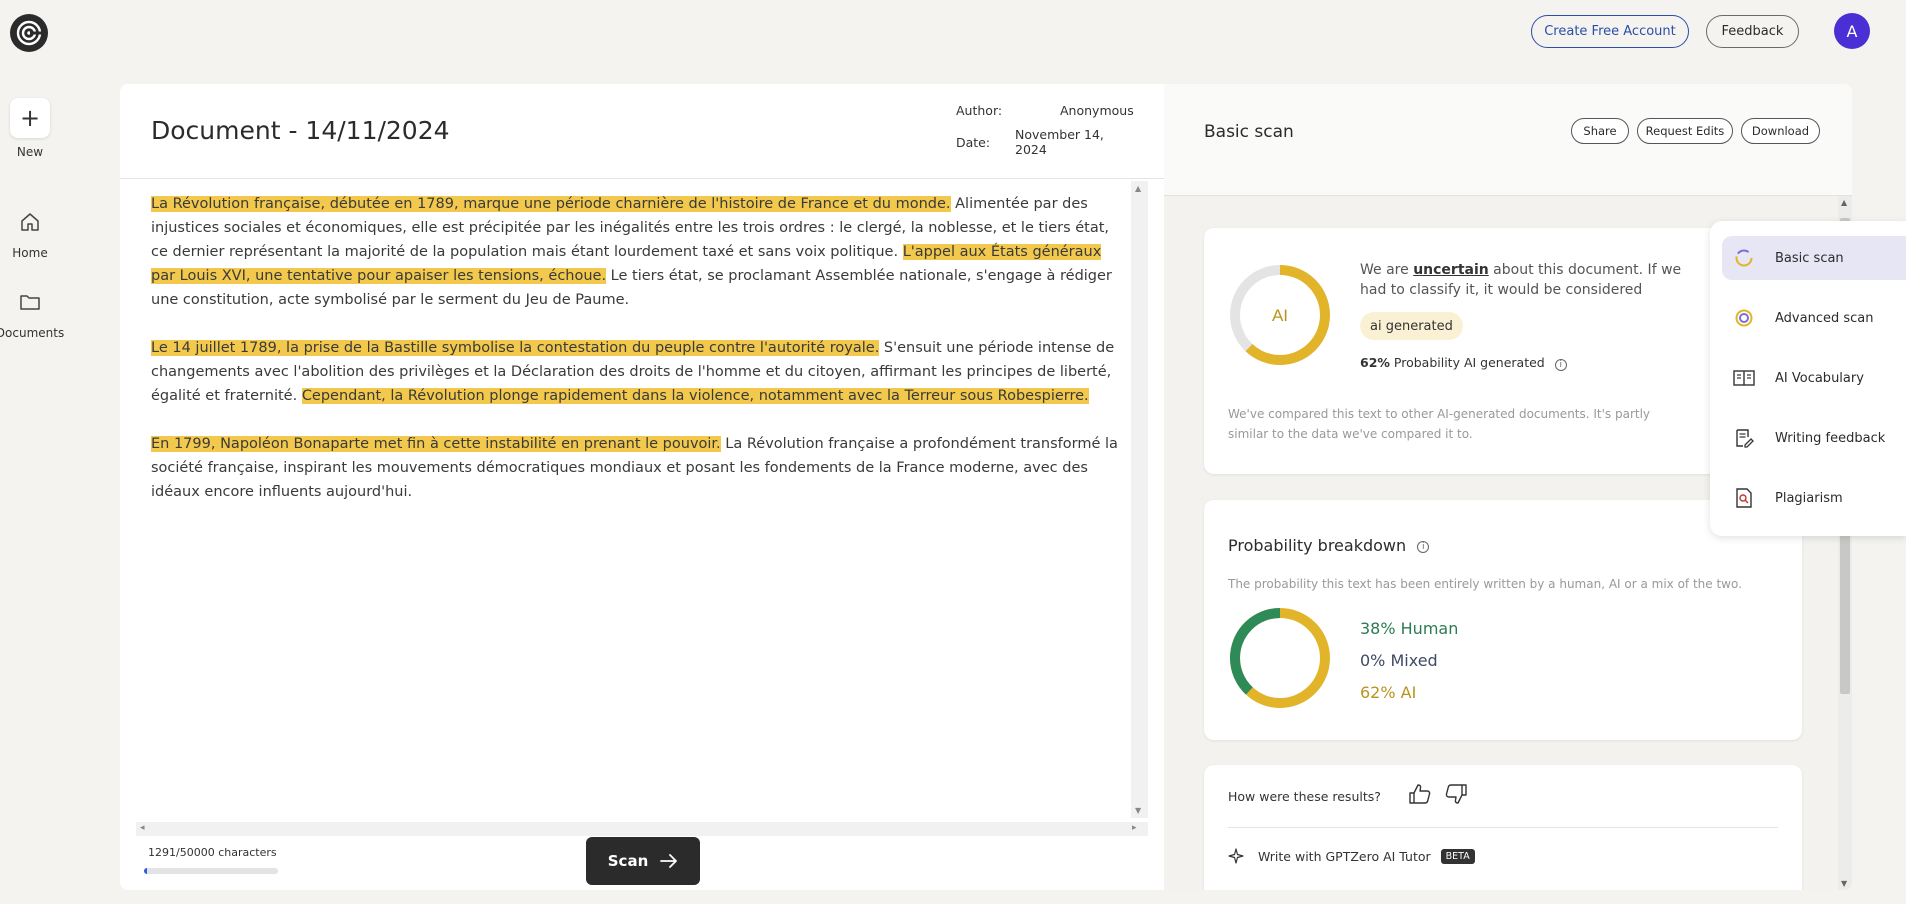 Image resolution: width=1906 pixels, height=904 pixels. I want to click on thumbs-down-icon, so click(1456, 796).